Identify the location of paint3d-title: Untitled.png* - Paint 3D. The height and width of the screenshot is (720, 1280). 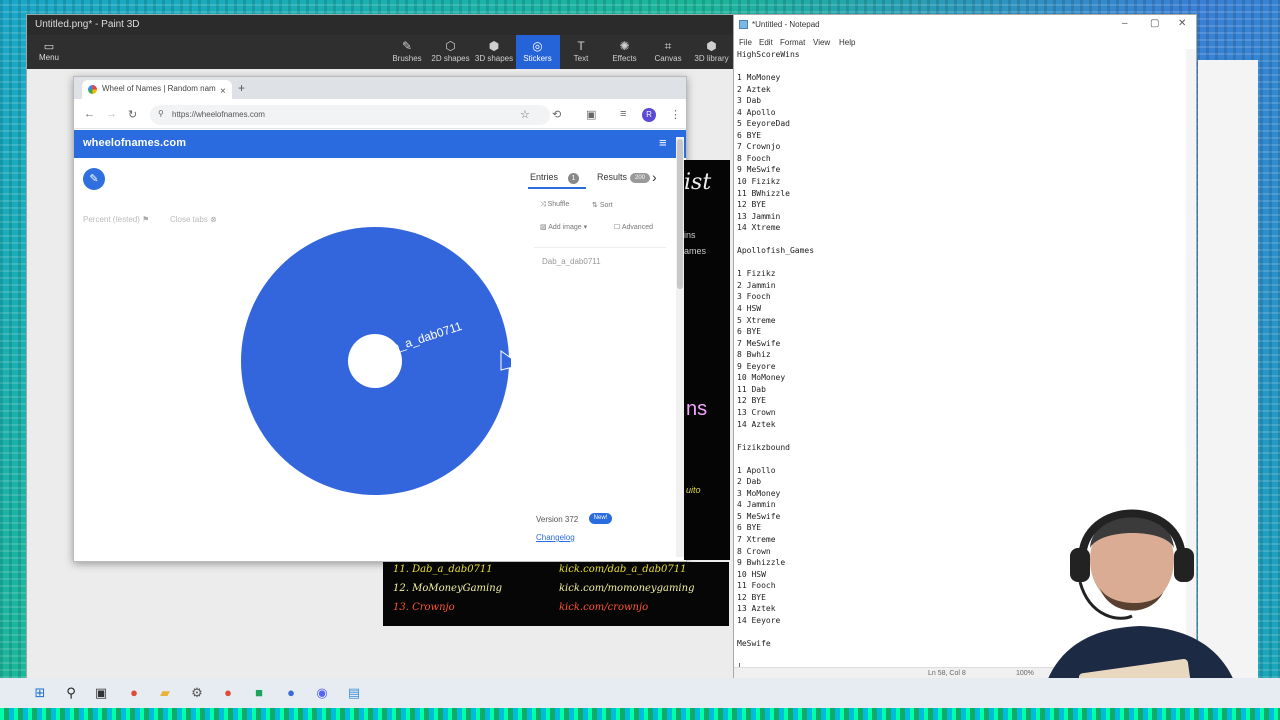
(383, 25).